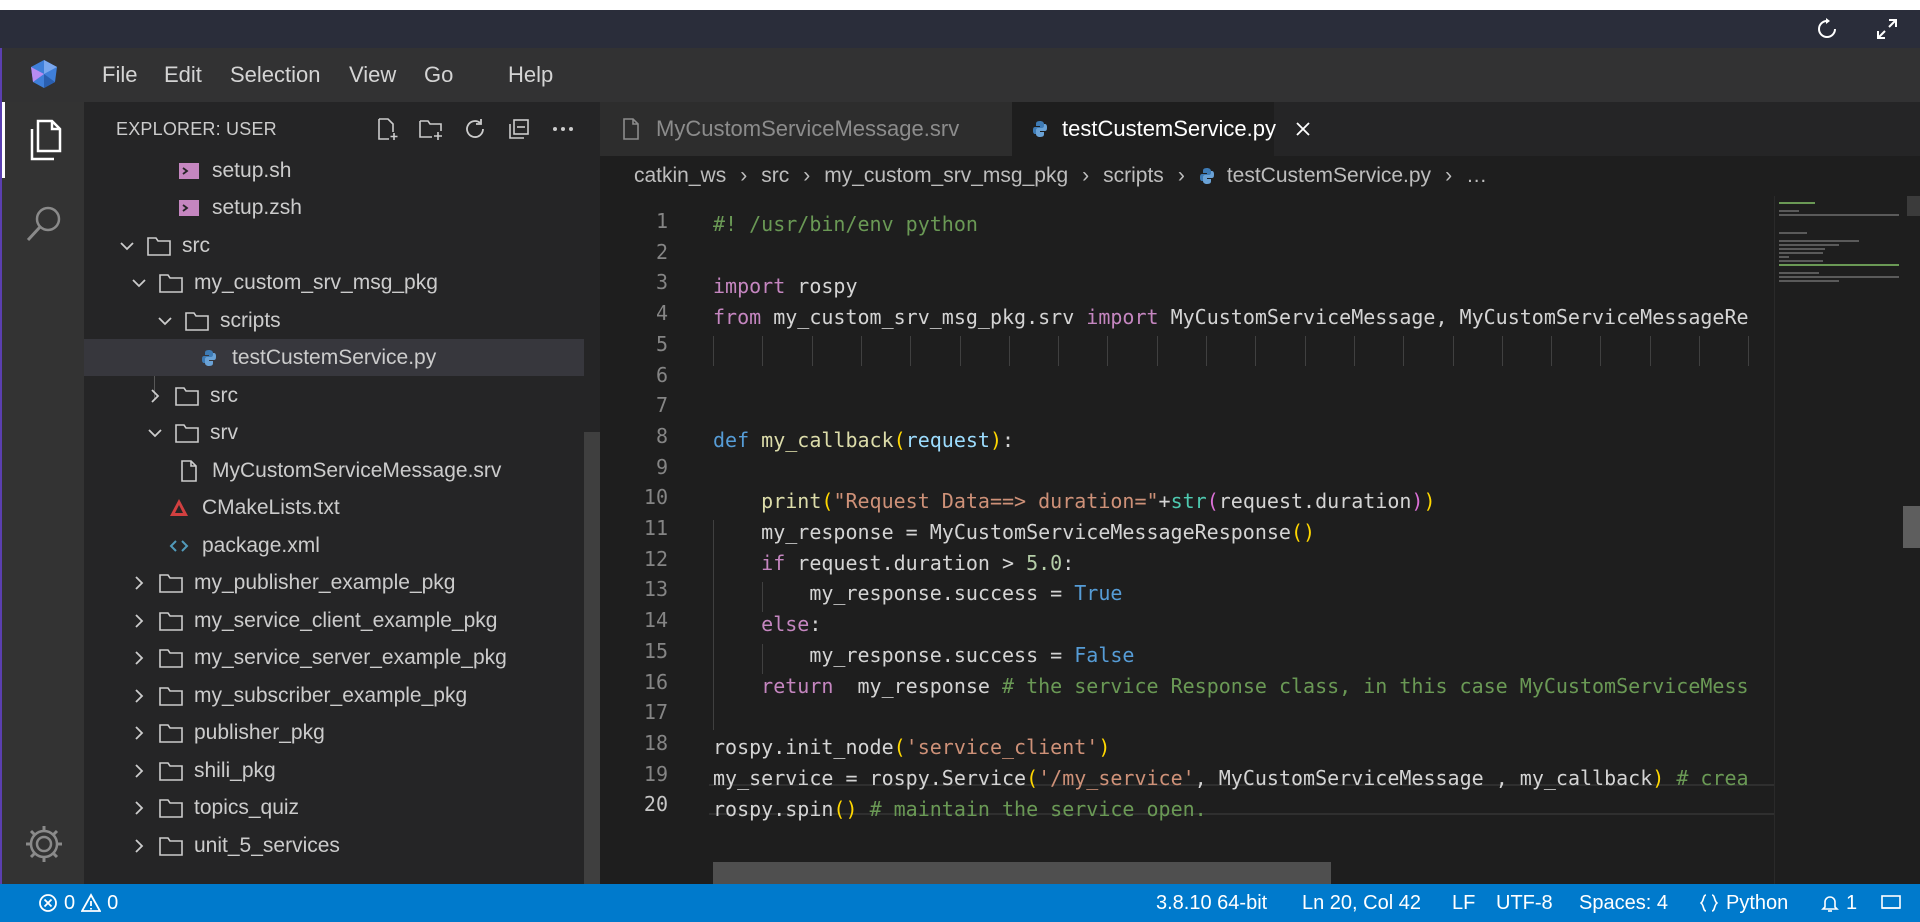  Describe the element at coordinates (119, 75) in the screenshot. I see `menu-file: File` at that location.